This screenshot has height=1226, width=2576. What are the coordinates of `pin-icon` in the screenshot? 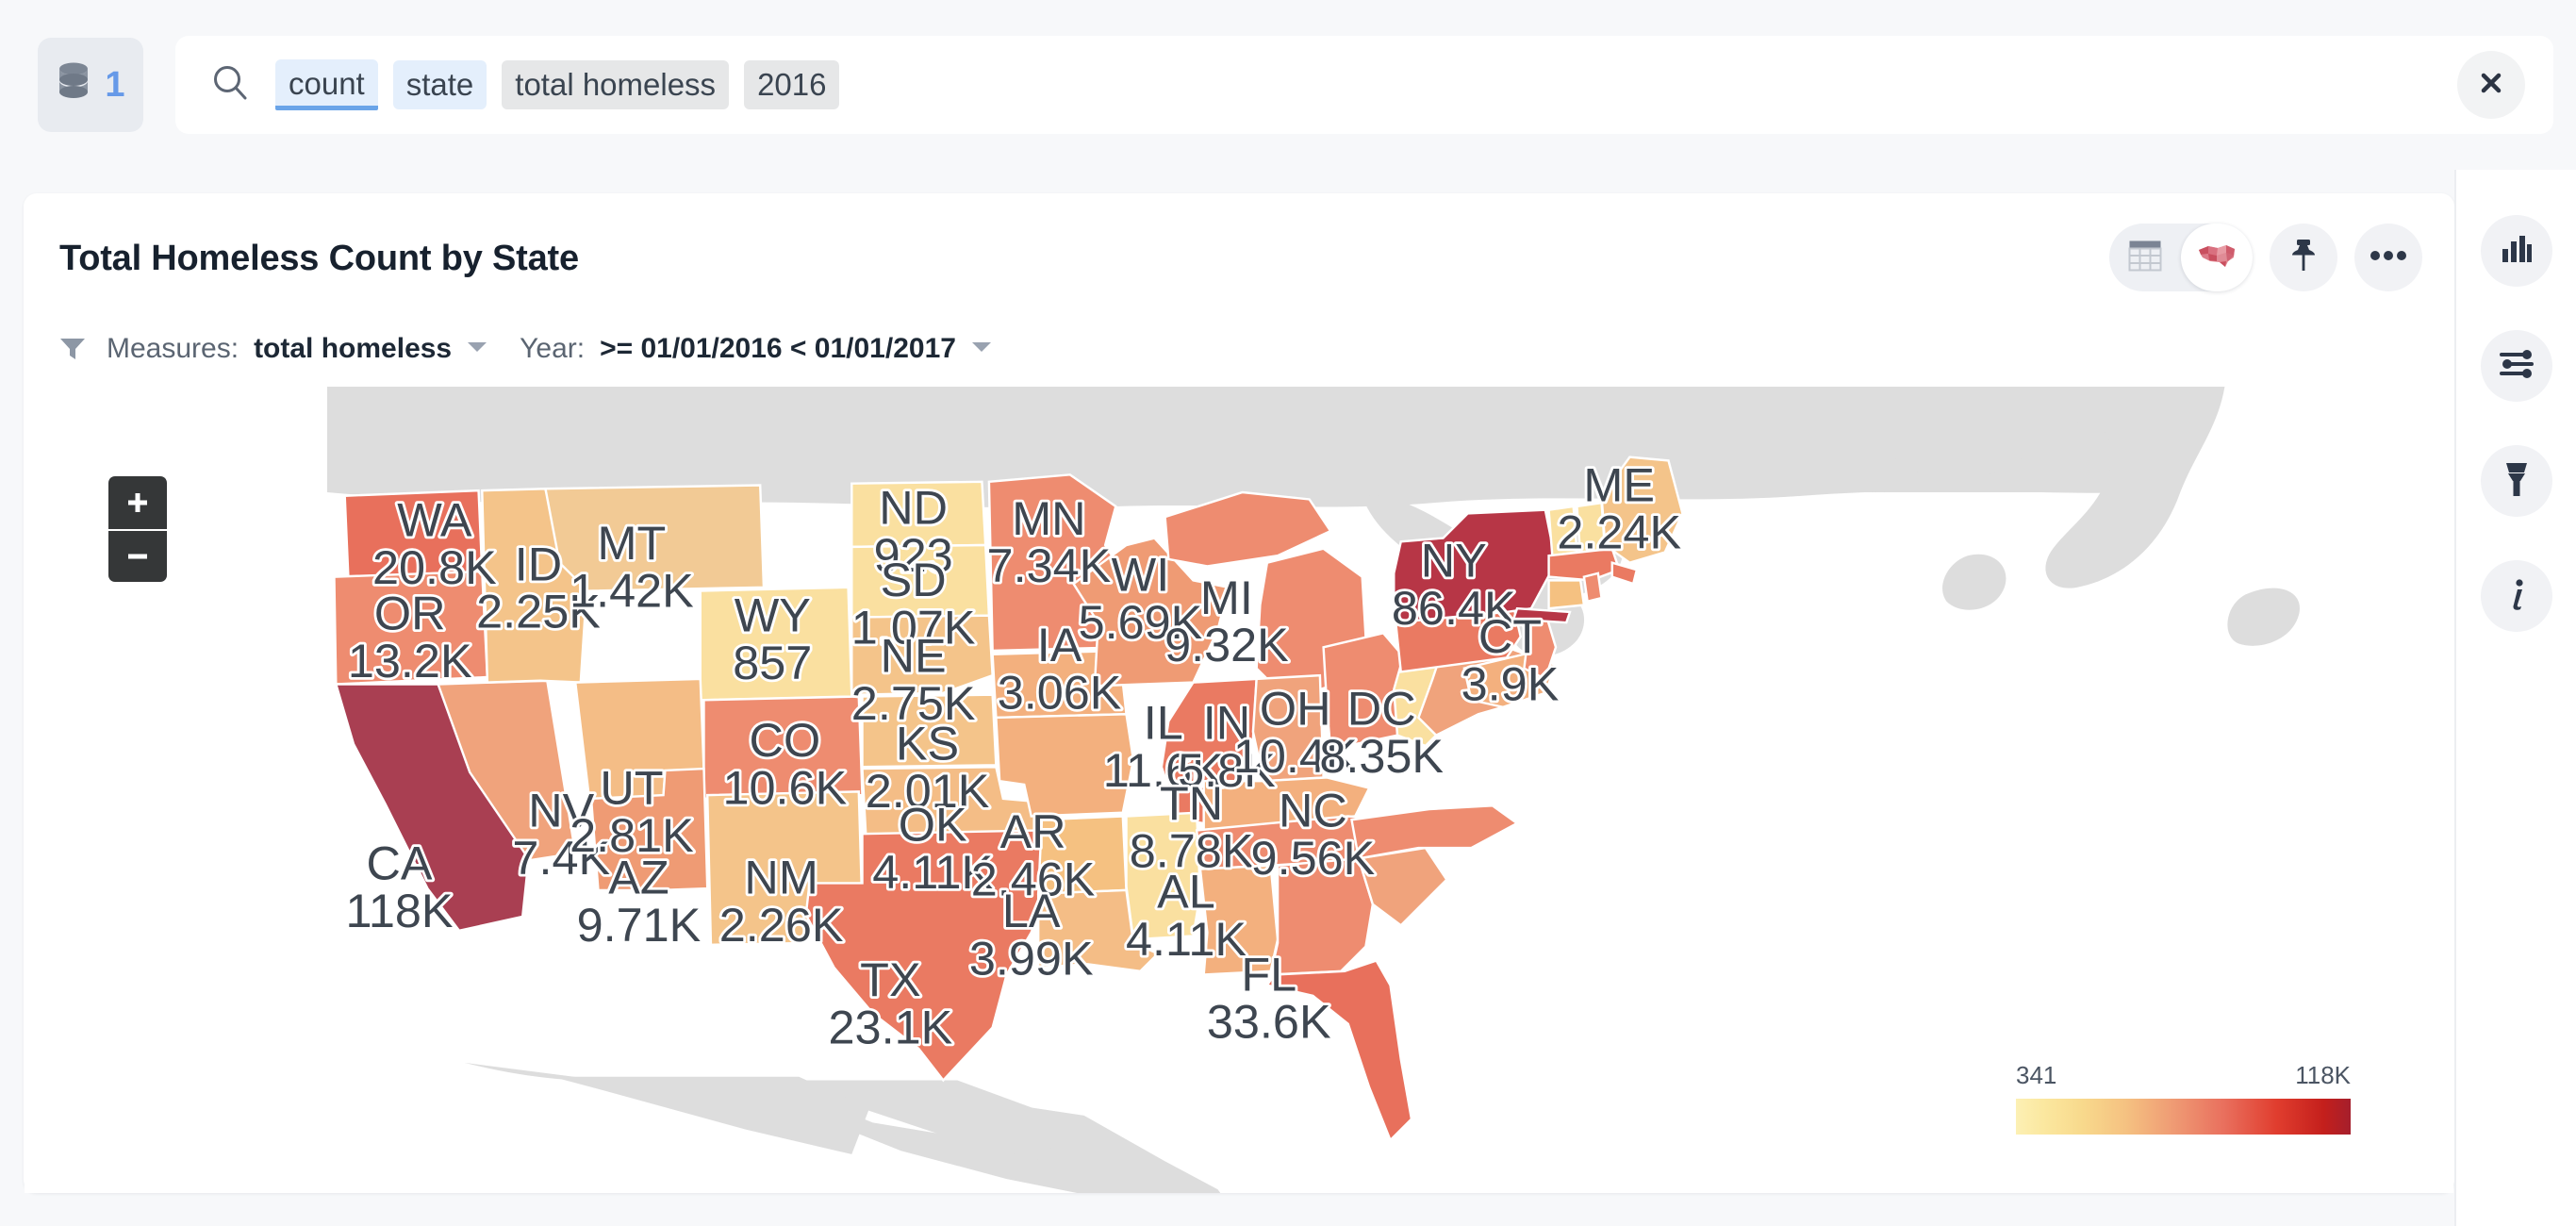 It's located at (2303, 258).